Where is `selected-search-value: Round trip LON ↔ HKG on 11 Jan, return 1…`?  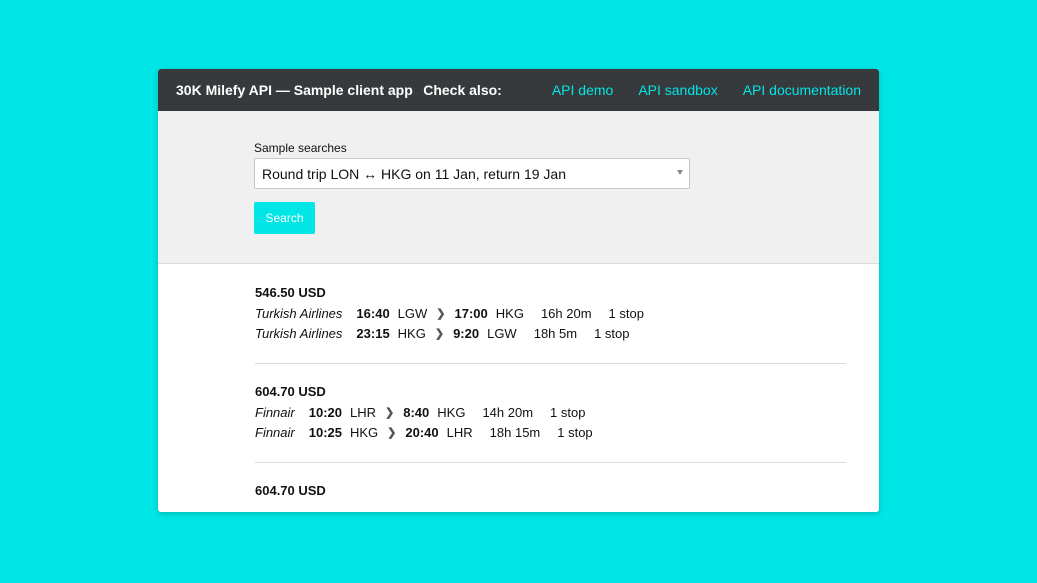 selected-search-value: Round trip LON ↔ HKG on 11 Jan, return 1… is located at coordinates (414, 173).